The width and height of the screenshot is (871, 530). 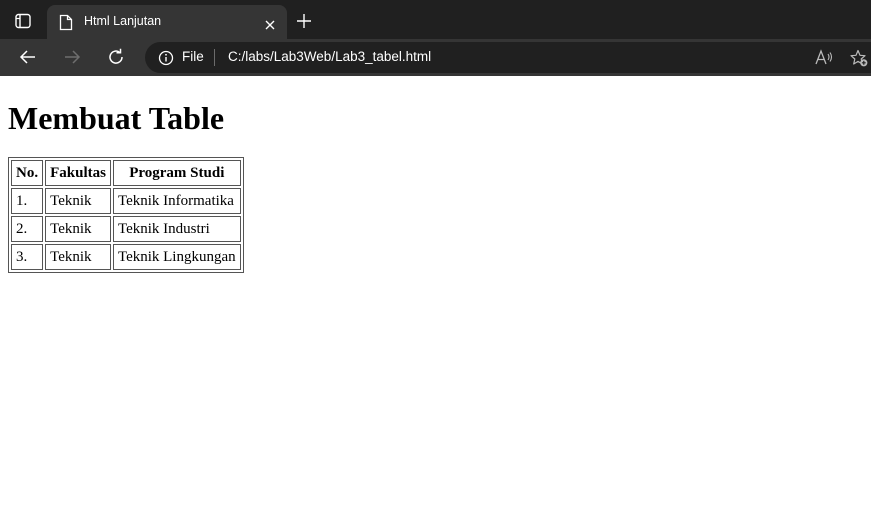 What do you see at coordinates (23, 21) in the screenshot?
I see `tab-actions-icon` at bounding box center [23, 21].